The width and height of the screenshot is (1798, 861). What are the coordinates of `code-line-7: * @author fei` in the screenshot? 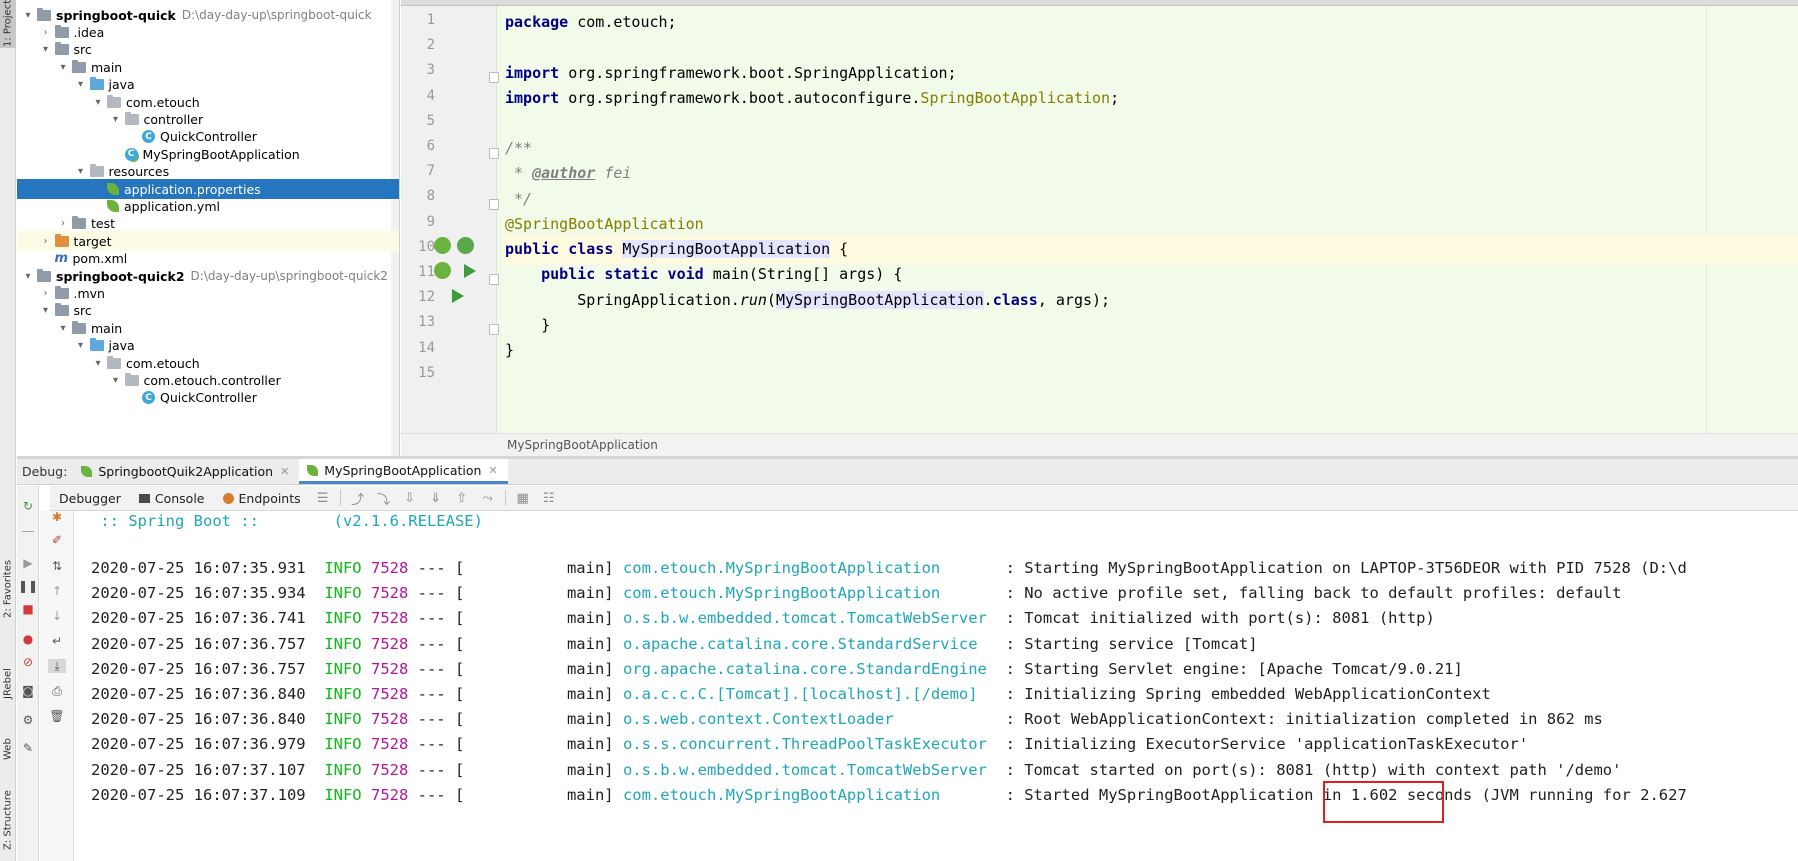 It's located at (1151, 173).